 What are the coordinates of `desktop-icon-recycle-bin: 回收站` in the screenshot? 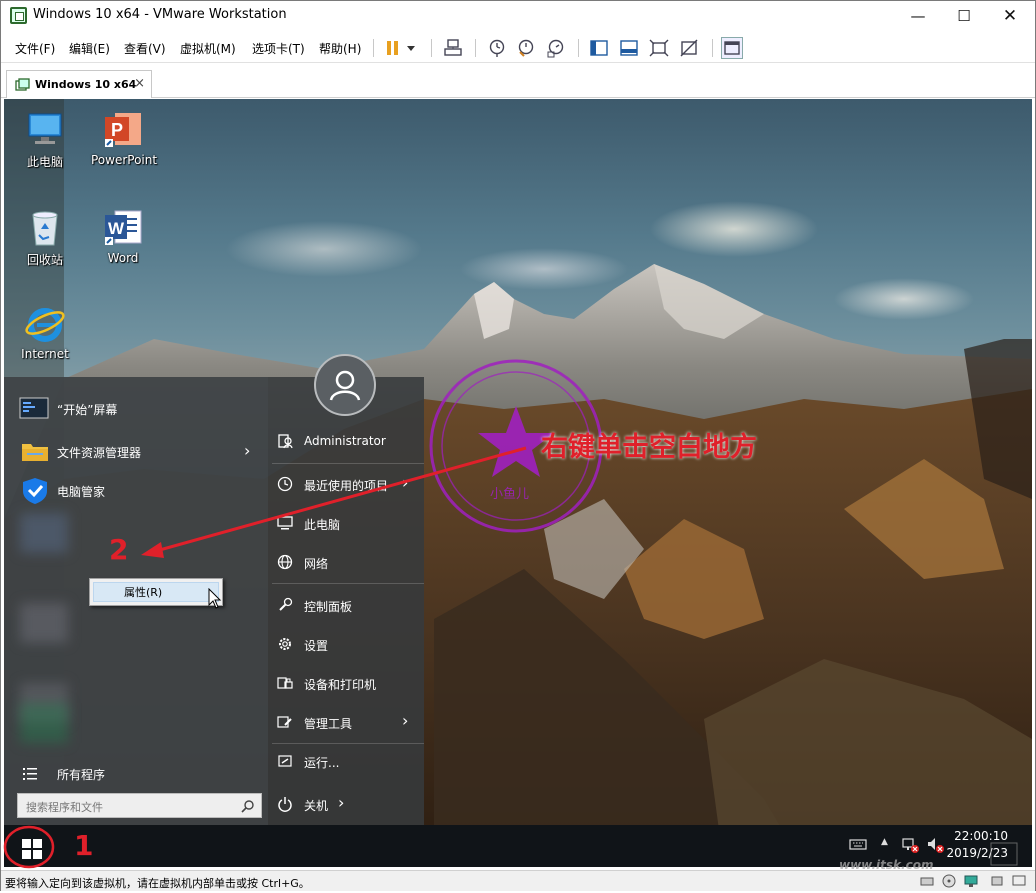 It's located at (45, 237).